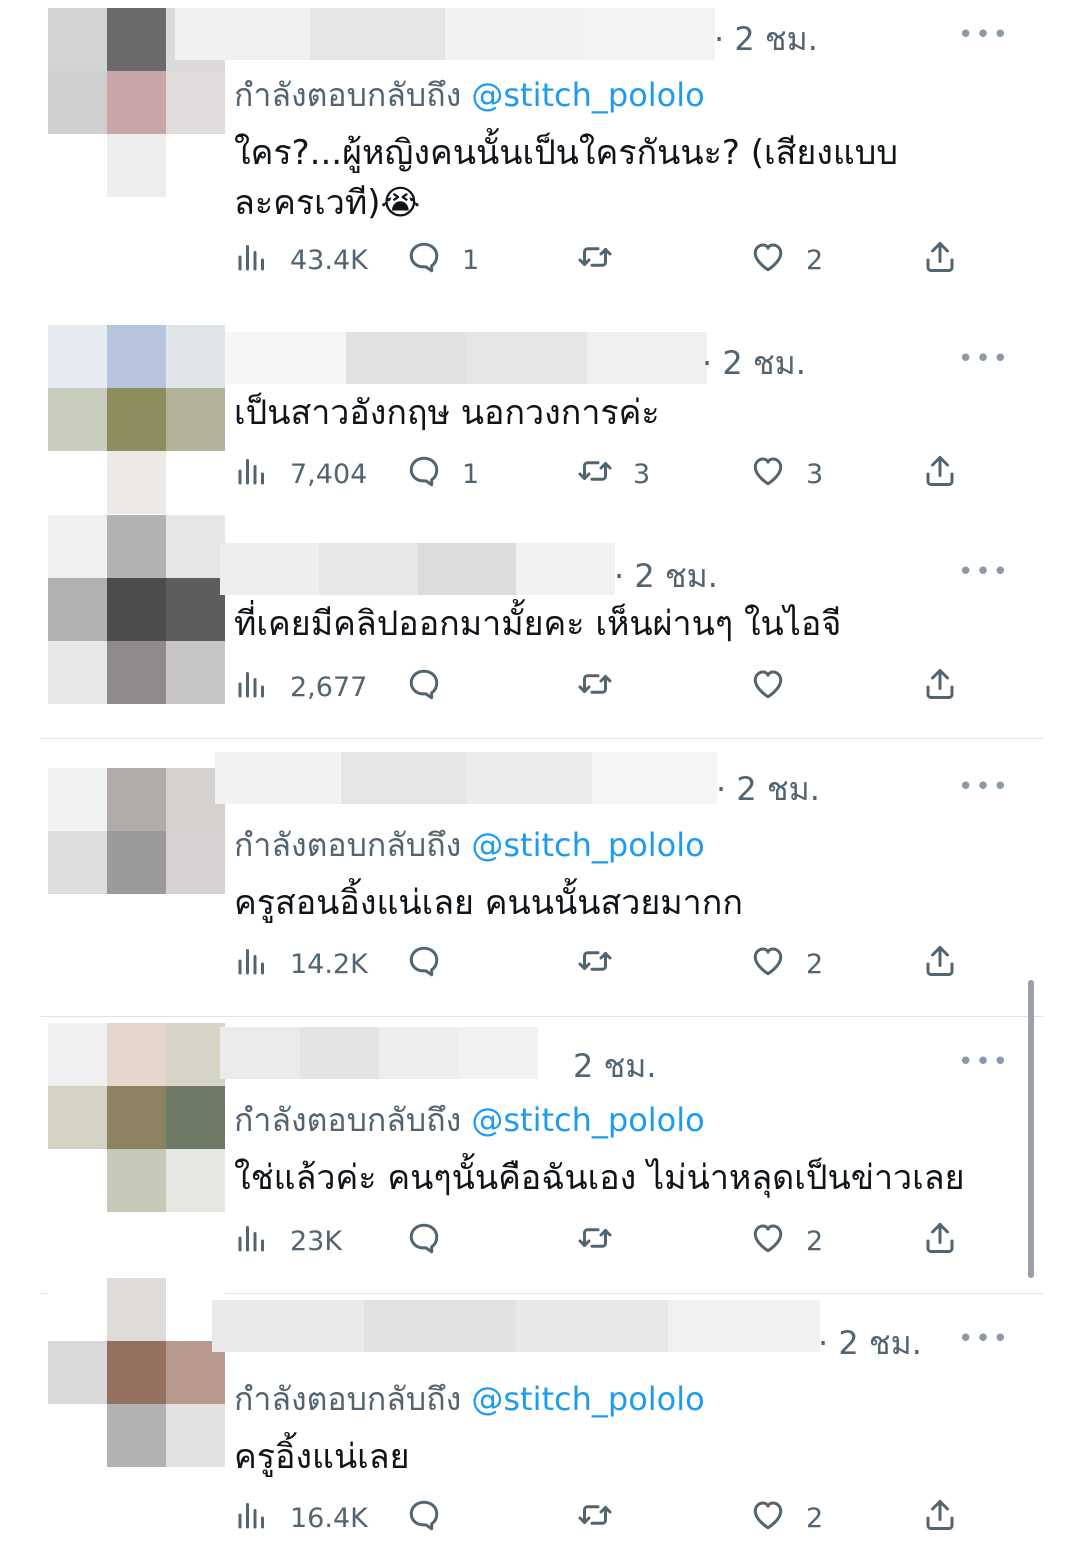 The image size is (1079, 1564). What do you see at coordinates (300, 687) in the screenshot?
I see `views-button: 2,677` at bounding box center [300, 687].